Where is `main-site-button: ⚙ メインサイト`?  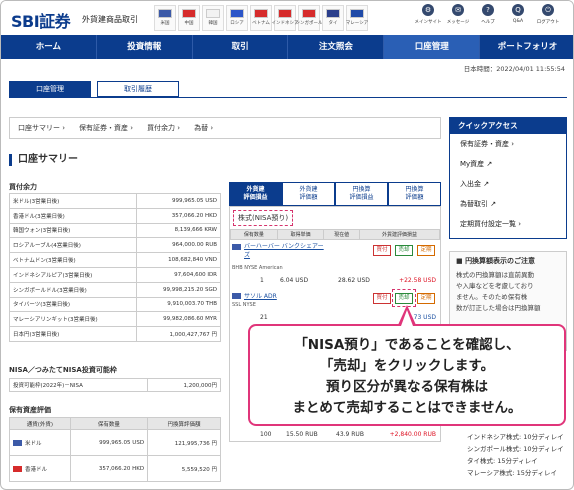
main-site-button: ⚙ メインサイト is located at coordinates (428, 14).